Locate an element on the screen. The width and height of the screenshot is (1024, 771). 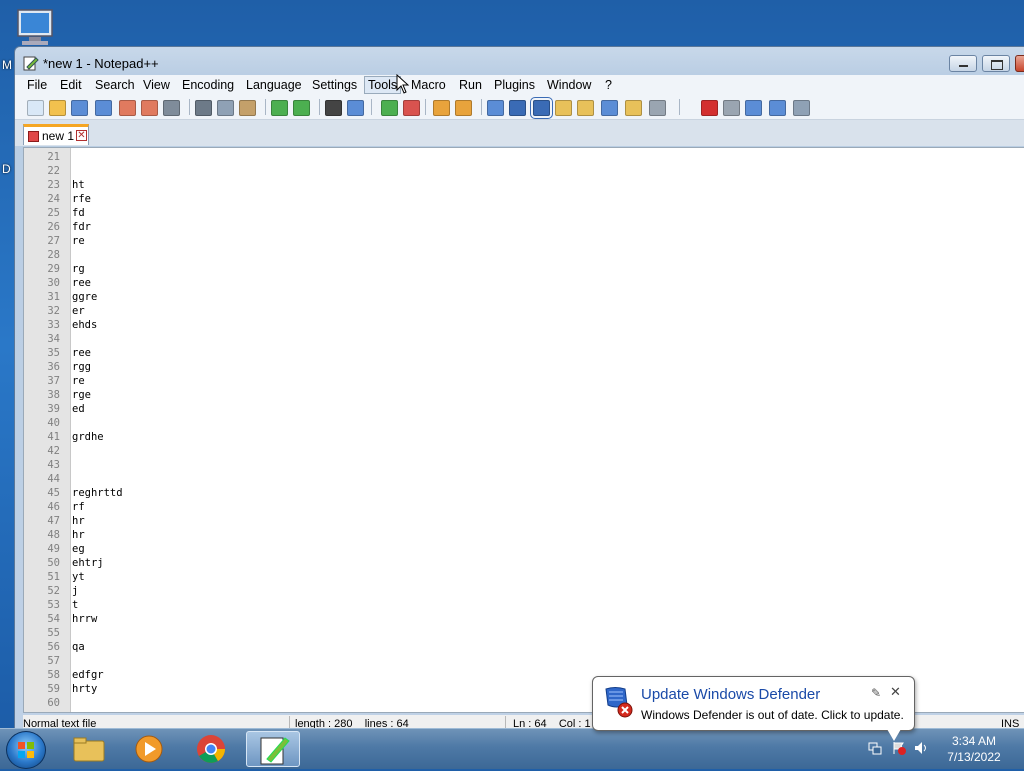
menu-encoding: Encoding is located at coordinates (208, 85).